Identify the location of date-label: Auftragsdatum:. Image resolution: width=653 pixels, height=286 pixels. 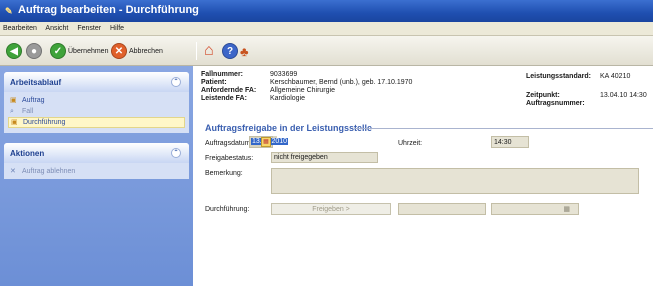
(229, 143).